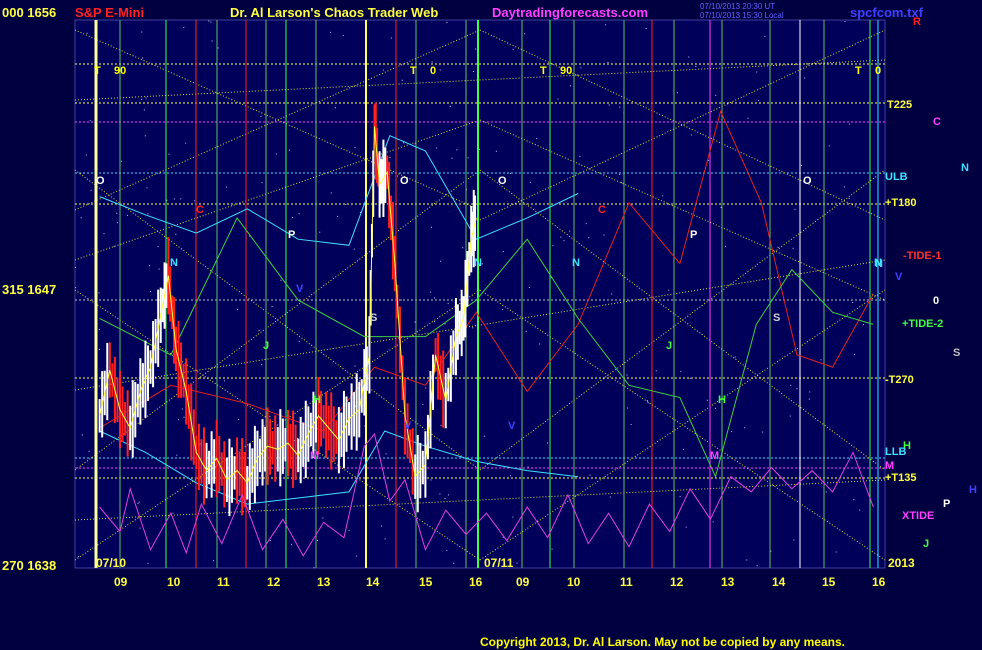 This screenshot has width=982, height=650. What do you see at coordinates (602, 210) in the screenshot?
I see `plot-marker-label: C` at bounding box center [602, 210].